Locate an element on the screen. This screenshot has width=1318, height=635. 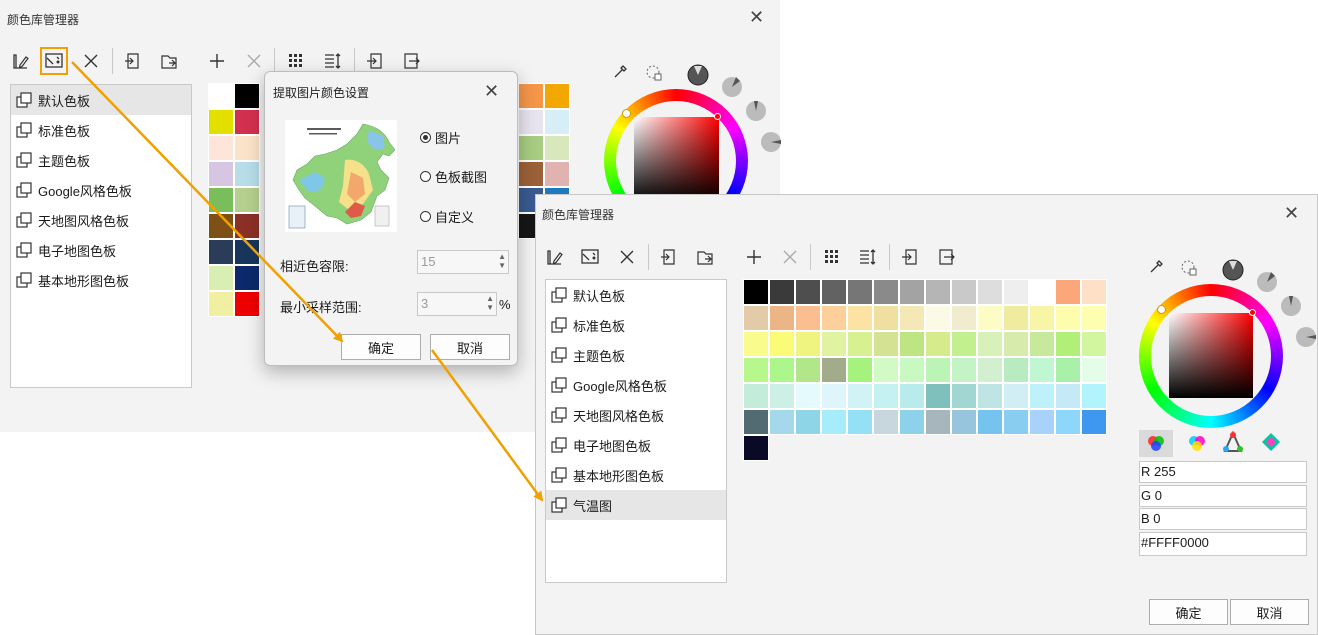
lab-icon is located at coordinates (1271, 443).